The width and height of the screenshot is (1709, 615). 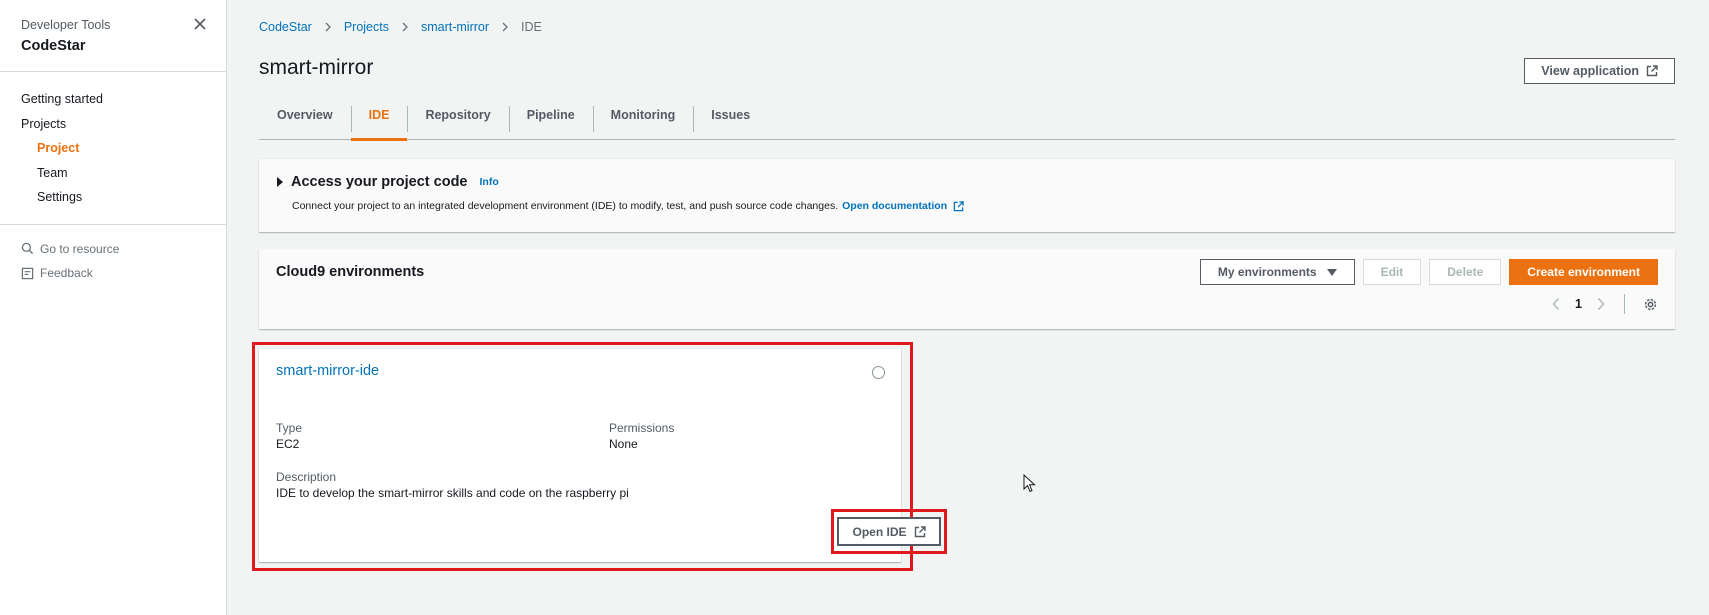 What do you see at coordinates (1590, 71) in the screenshot?
I see `view-application-label: View application` at bounding box center [1590, 71].